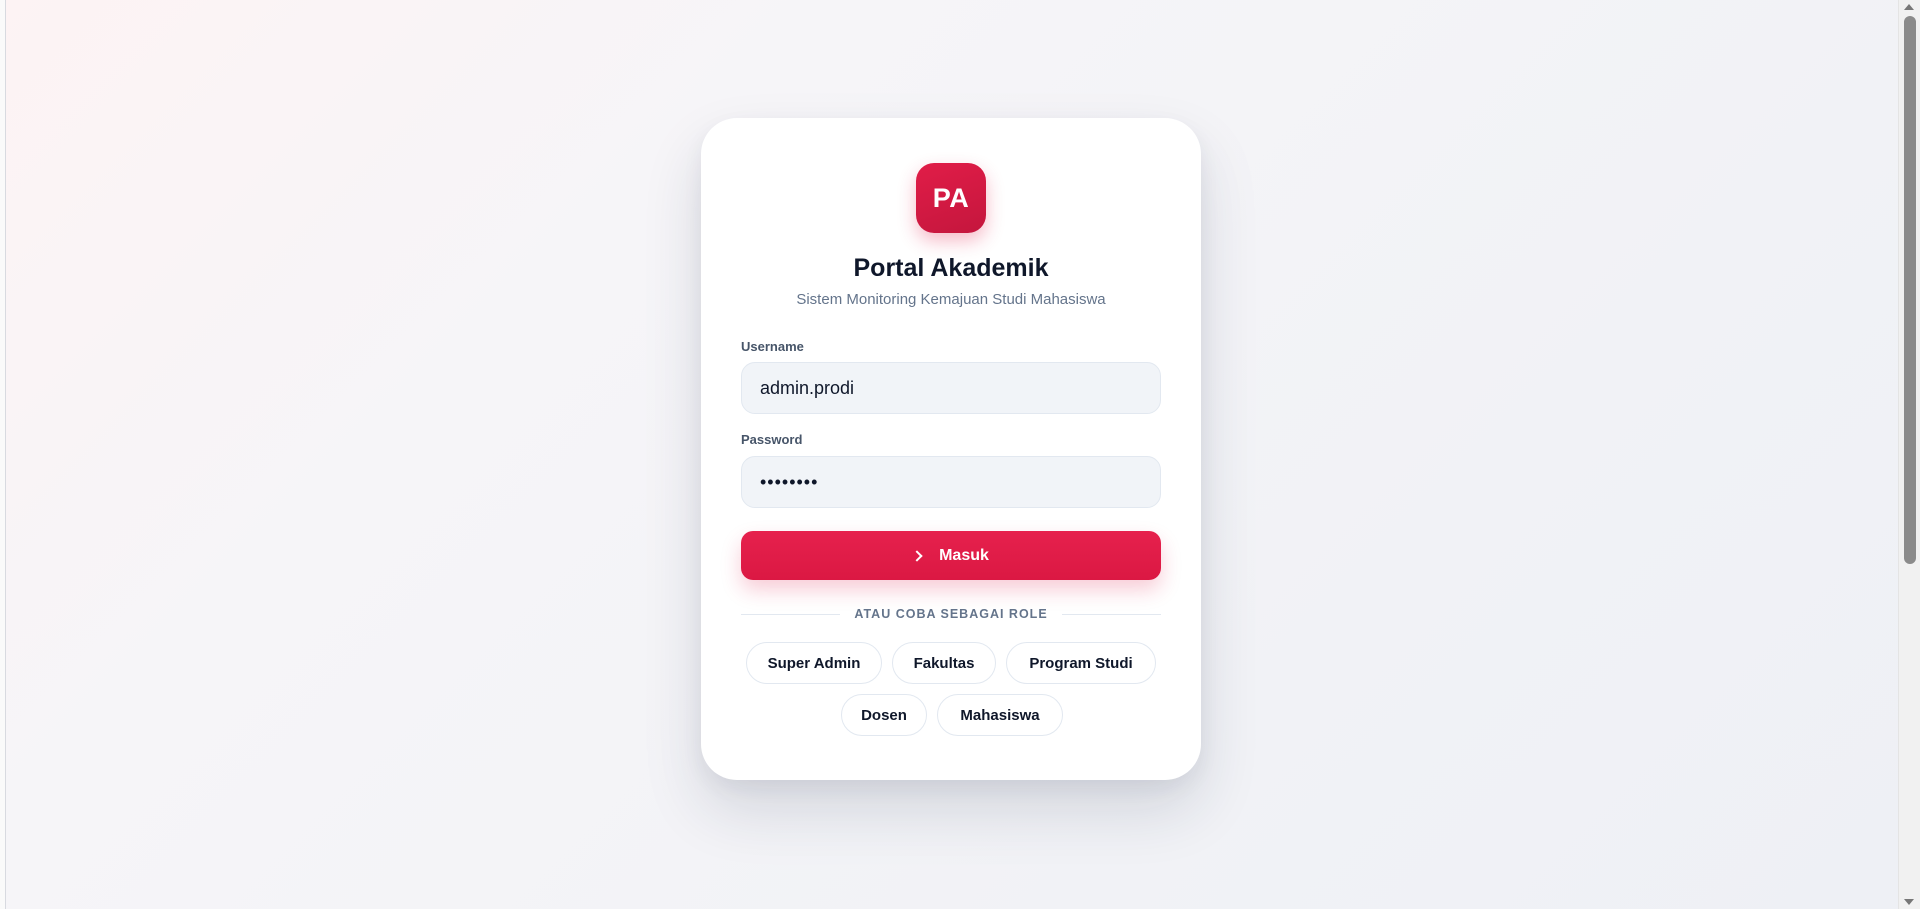 The width and height of the screenshot is (1920, 909). I want to click on password-field: ••••••••, so click(951, 482).